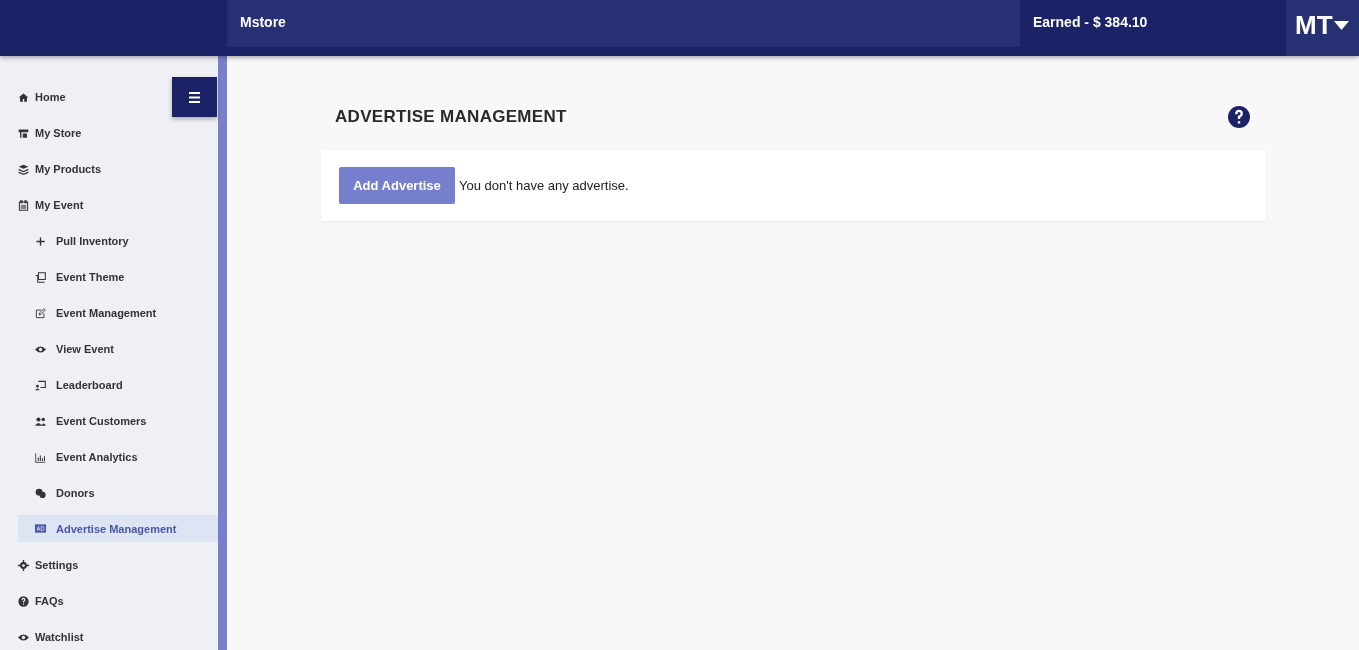  What do you see at coordinates (40, 528) in the screenshot?
I see `ad-icon` at bounding box center [40, 528].